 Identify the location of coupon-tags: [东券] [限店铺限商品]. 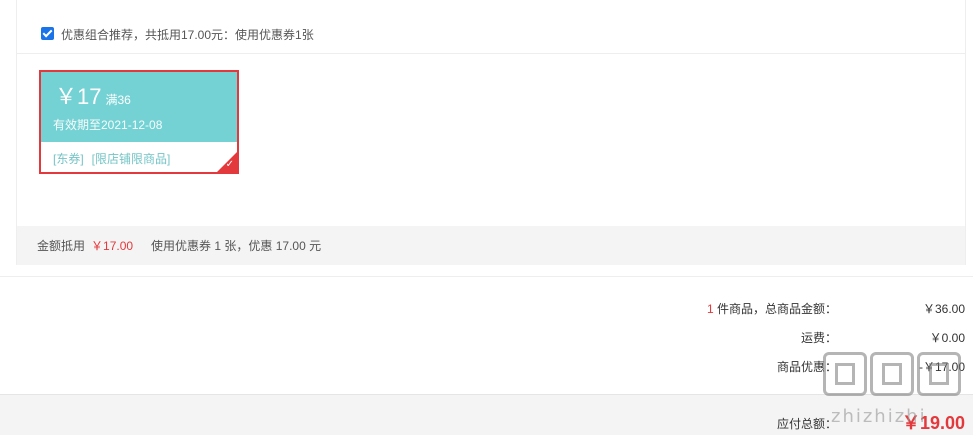
(111, 158).